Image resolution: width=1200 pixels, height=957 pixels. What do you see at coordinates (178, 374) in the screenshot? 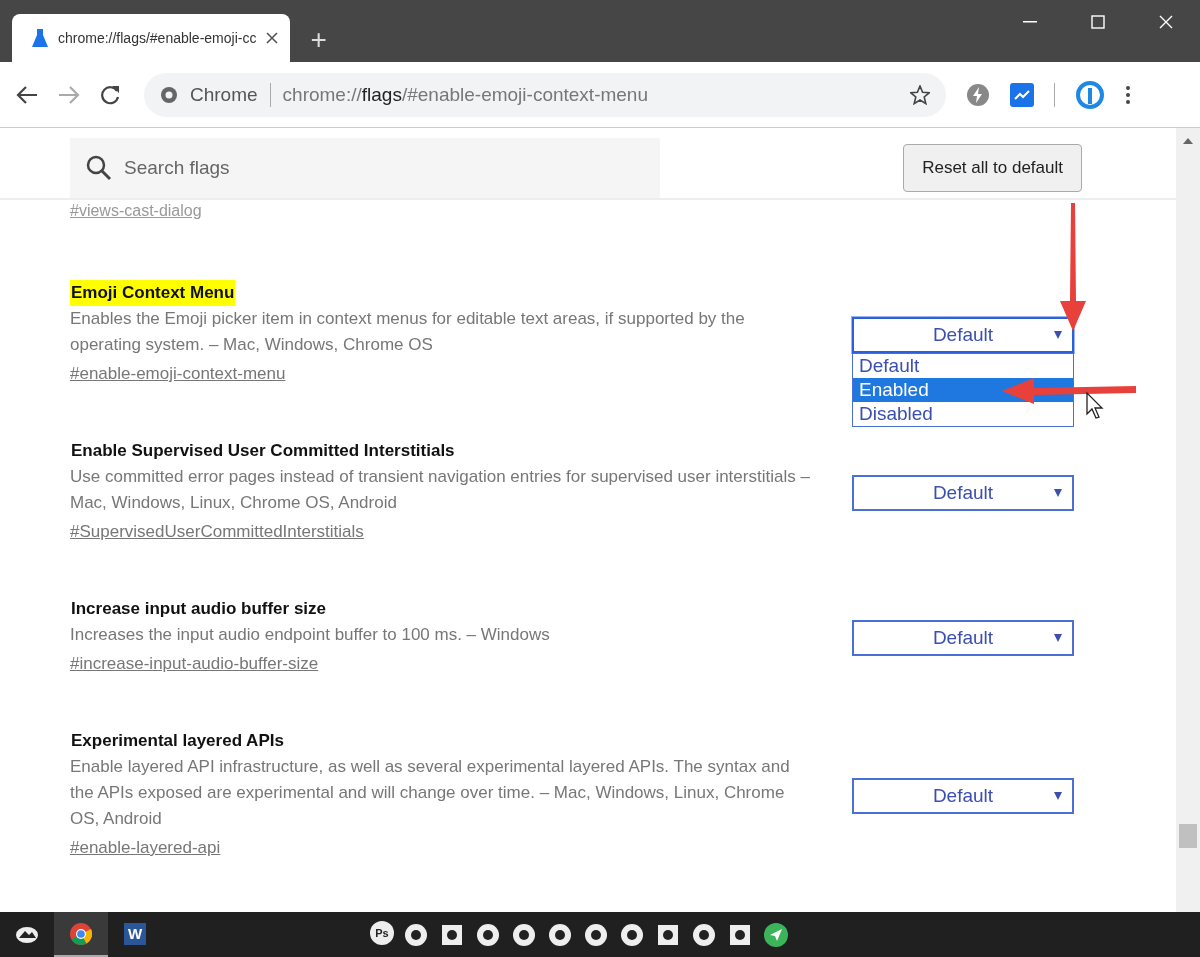
I see `flag-link: #enable-emoji-context-menu` at bounding box center [178, 374].